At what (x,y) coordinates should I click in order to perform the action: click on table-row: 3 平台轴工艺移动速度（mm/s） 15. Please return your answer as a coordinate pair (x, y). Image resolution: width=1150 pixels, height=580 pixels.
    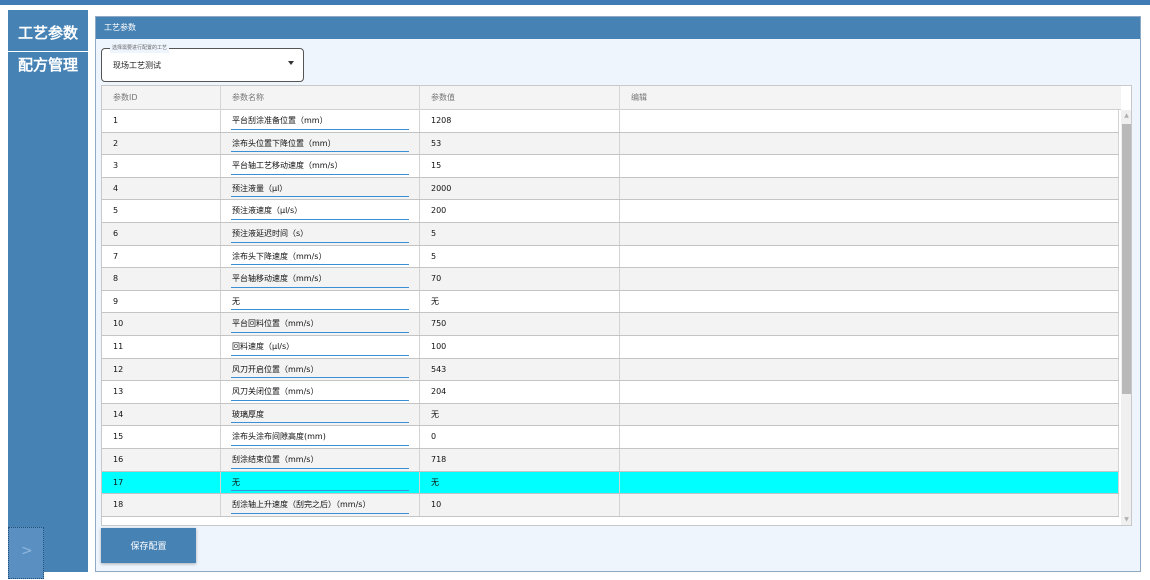
    Looking at the image, I should click on (610, 166).